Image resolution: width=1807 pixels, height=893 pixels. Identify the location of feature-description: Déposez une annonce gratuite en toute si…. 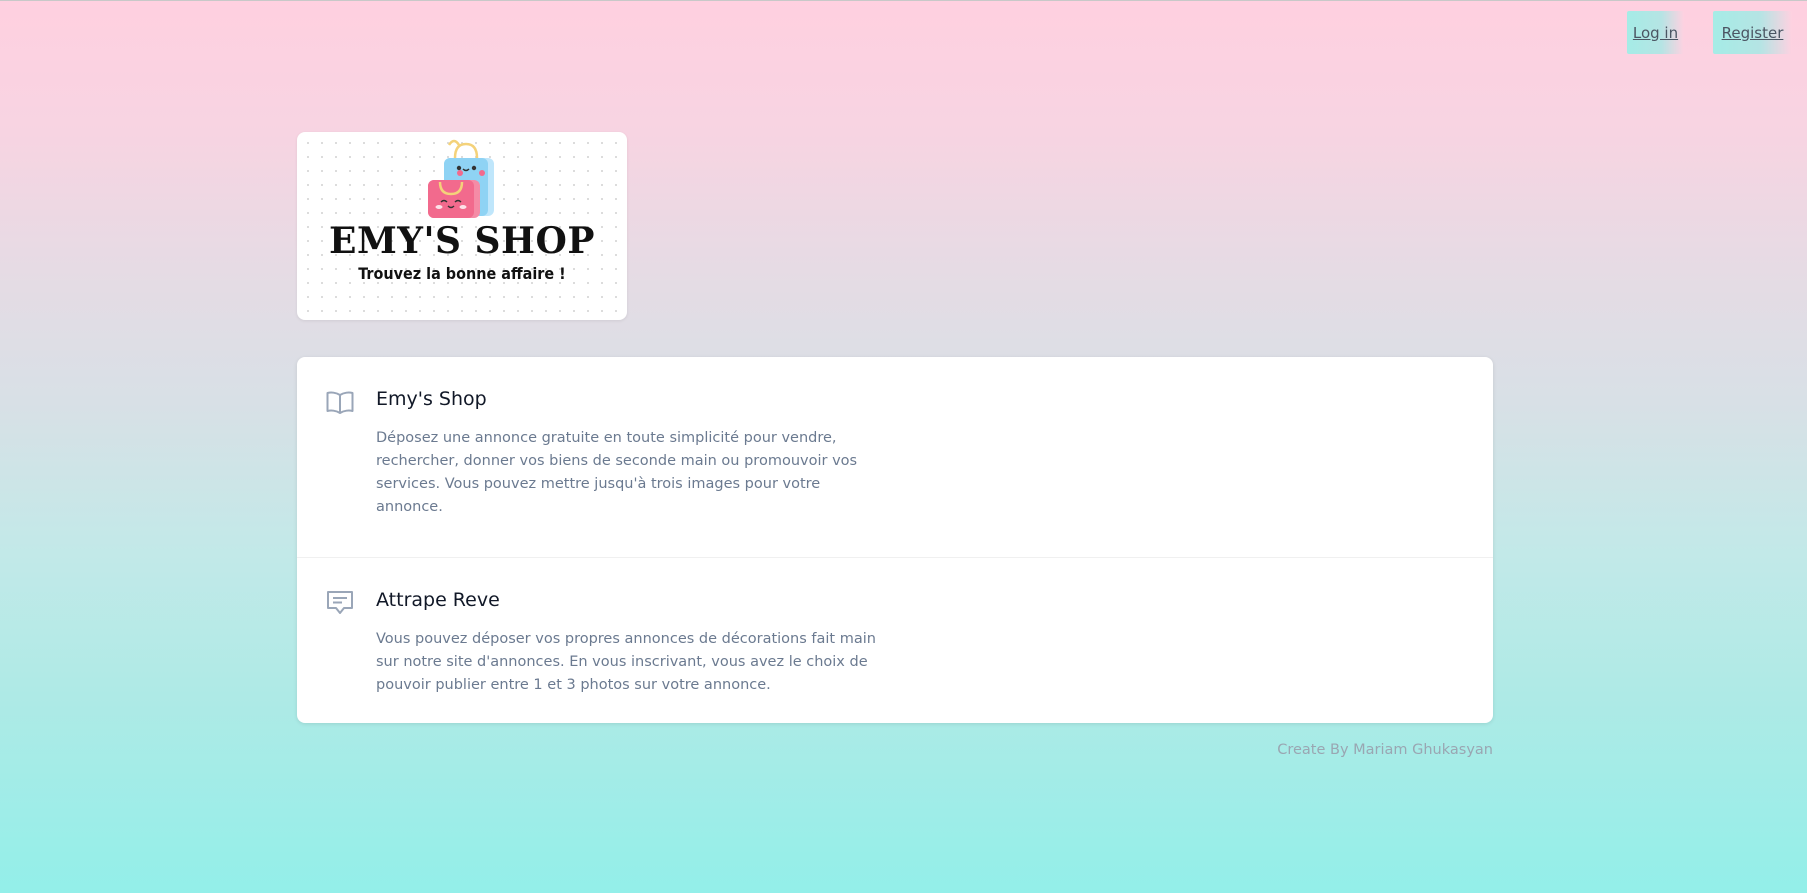
(617, 472).